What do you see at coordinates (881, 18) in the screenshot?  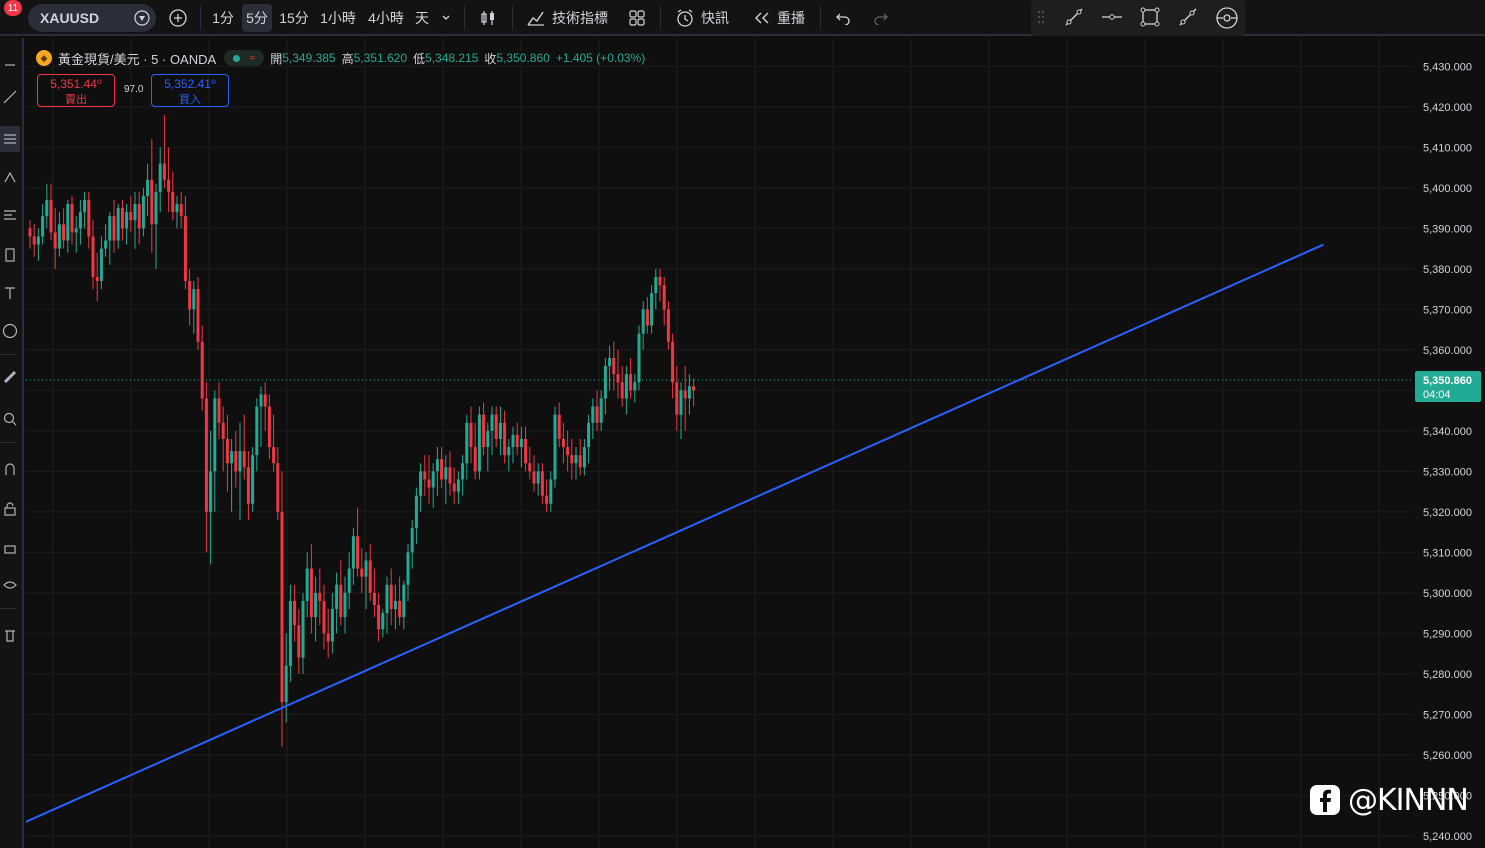 I see `redo-button` at bounding box center [881, 18].